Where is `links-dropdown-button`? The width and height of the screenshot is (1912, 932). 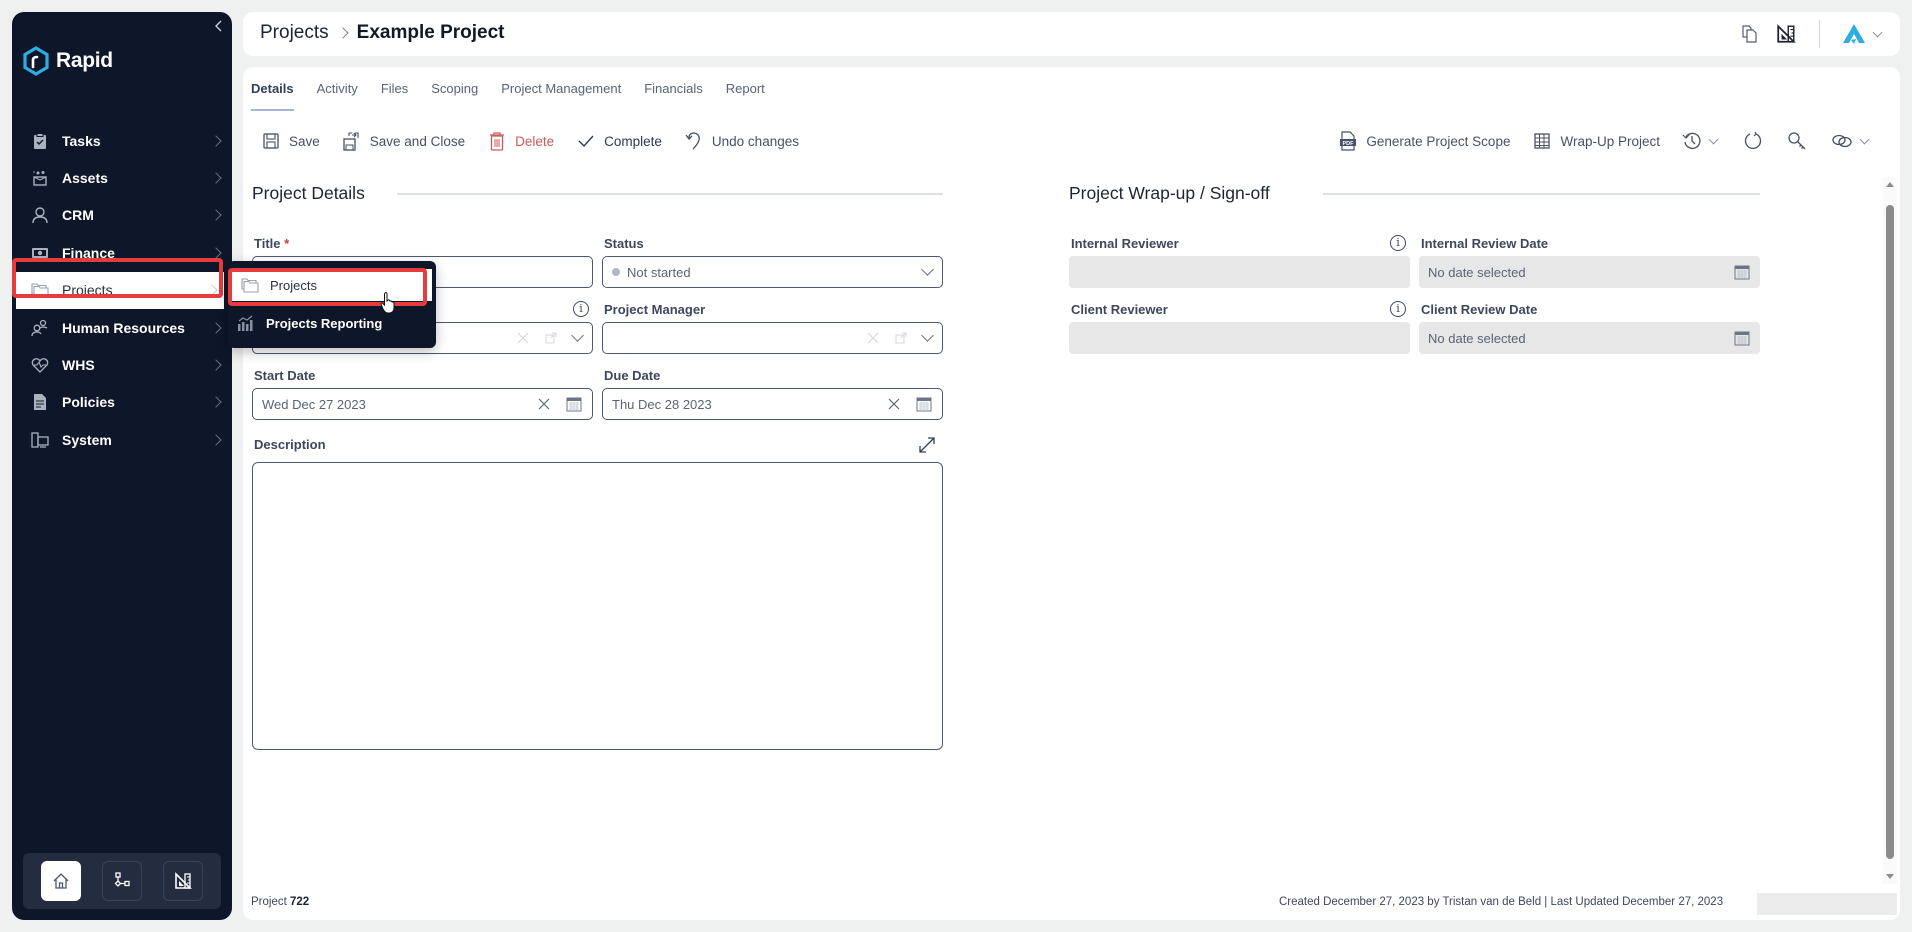 links-dropdown-button is located at coordinates (1850, 141).